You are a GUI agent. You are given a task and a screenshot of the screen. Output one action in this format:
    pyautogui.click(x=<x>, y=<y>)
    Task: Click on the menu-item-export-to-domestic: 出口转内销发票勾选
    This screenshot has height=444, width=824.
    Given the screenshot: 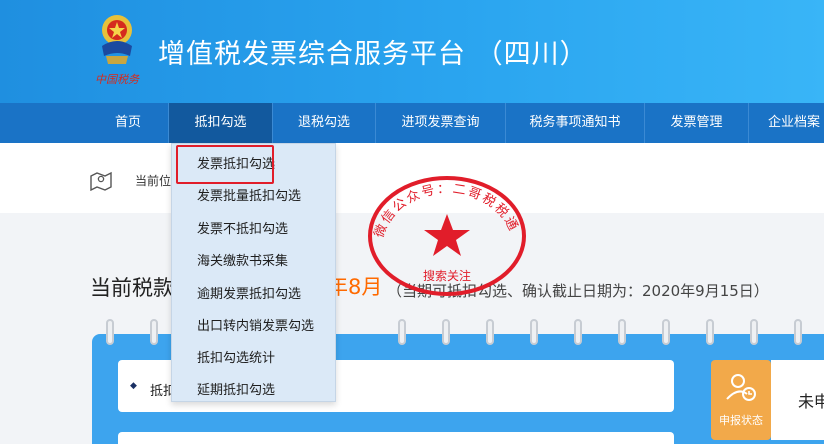 What is the action you would take?
    pyautogui.click(x=255, y=324)
    